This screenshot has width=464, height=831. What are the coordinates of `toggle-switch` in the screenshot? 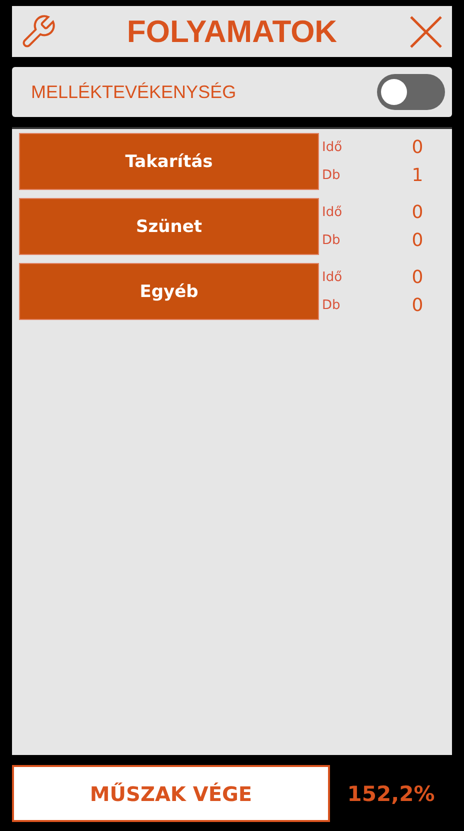 It's located at (411, 92).